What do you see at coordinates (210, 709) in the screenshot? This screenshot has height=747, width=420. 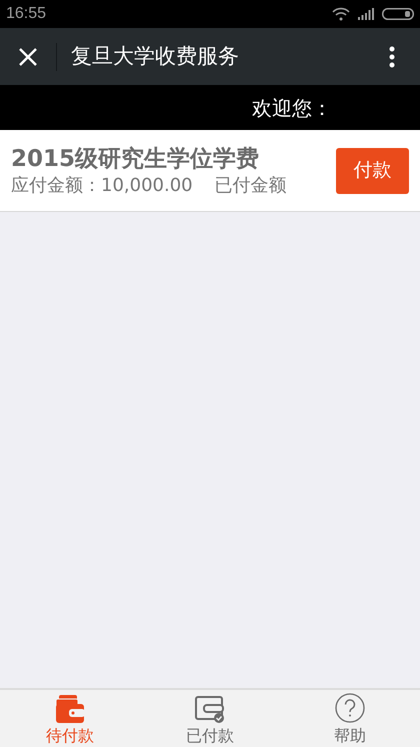 I see `wallet-check-icon` at bounding box center [210, 709].